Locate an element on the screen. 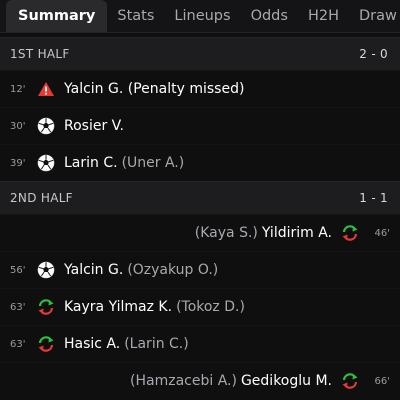  event-player: Gedikoglu M. is located at coordinates (286, 381).